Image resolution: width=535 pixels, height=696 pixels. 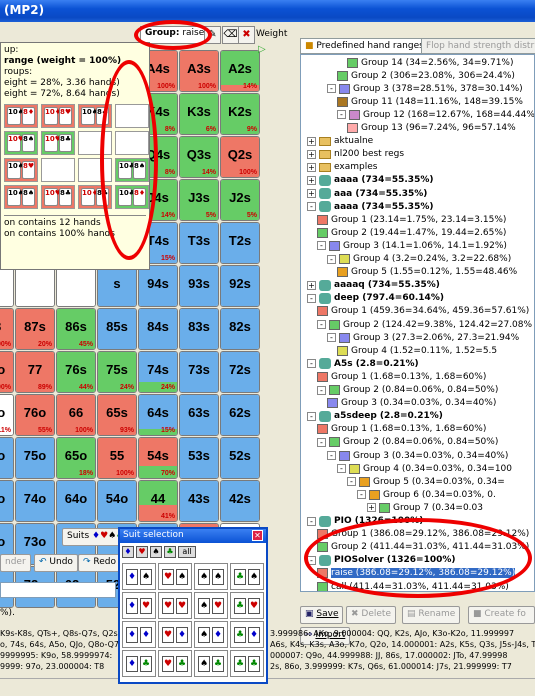 What do you see at coordinates (158, 372) in the screenshot?
I see `hand-cell: 74s 24%` at bounding box center [158, 372].